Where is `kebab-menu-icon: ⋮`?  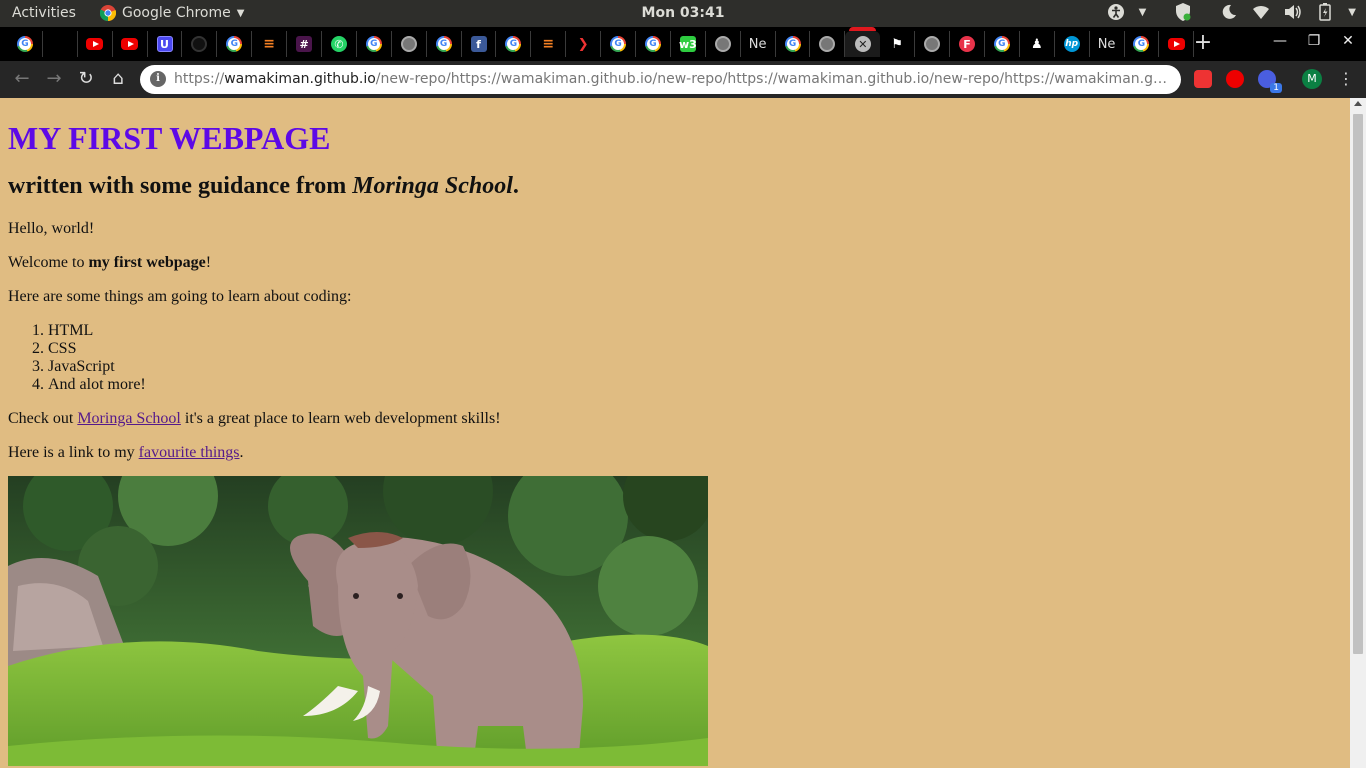
kebab-menu-icon: ⋮ is located at coordinates (1346, 78).